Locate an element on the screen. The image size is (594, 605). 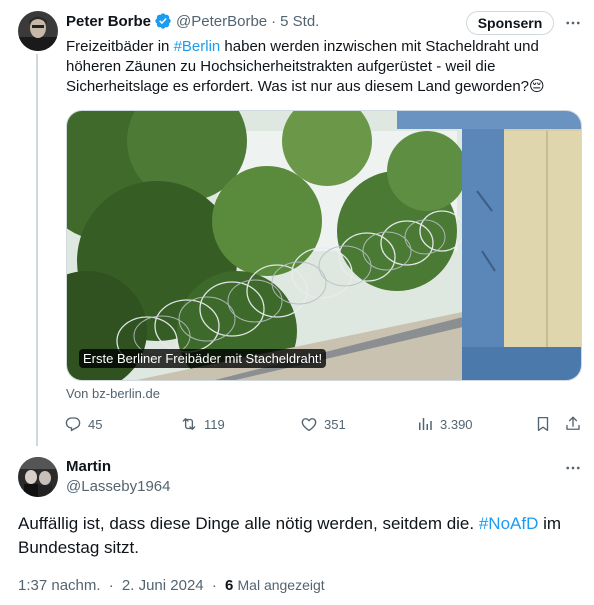
reply-button: 45 is located at coordinates (83, 424).